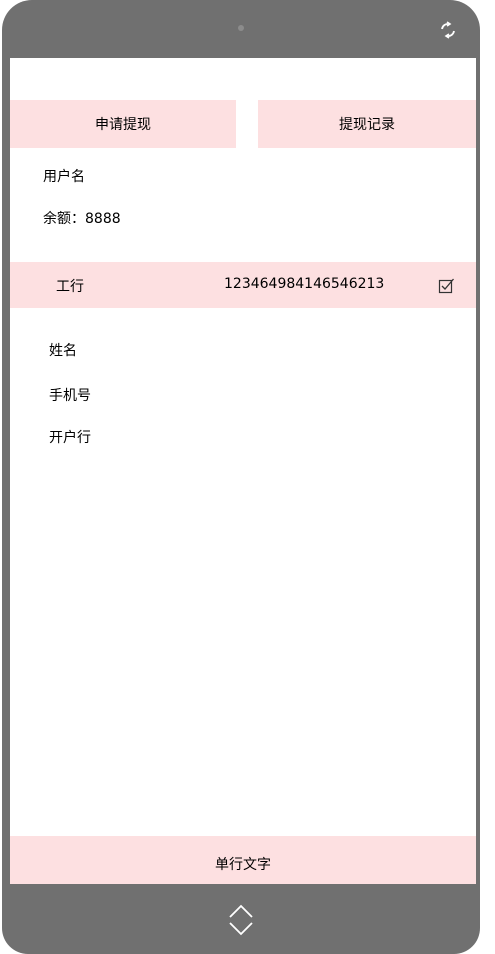 The width and height of the screenshot is (495, 954). What do you see at coordinates (446, 285) in the screenshot?
I see `checkbox-checked-icon` at bounding box center [446, 285].